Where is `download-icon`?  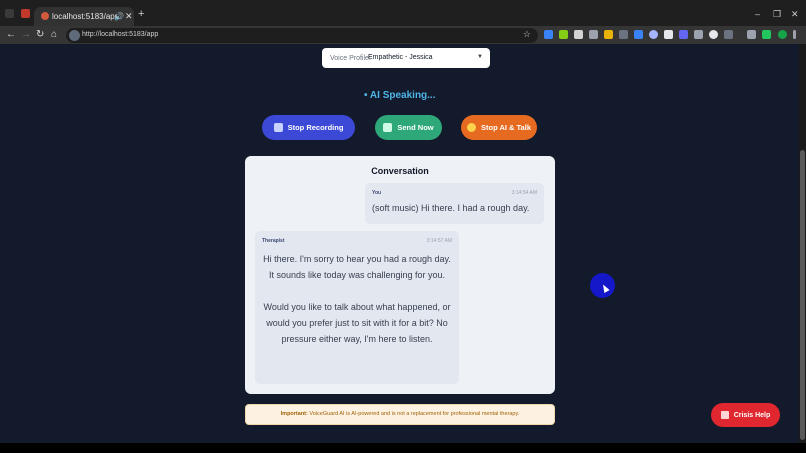
download-icon is located at coordinates (751, 34).